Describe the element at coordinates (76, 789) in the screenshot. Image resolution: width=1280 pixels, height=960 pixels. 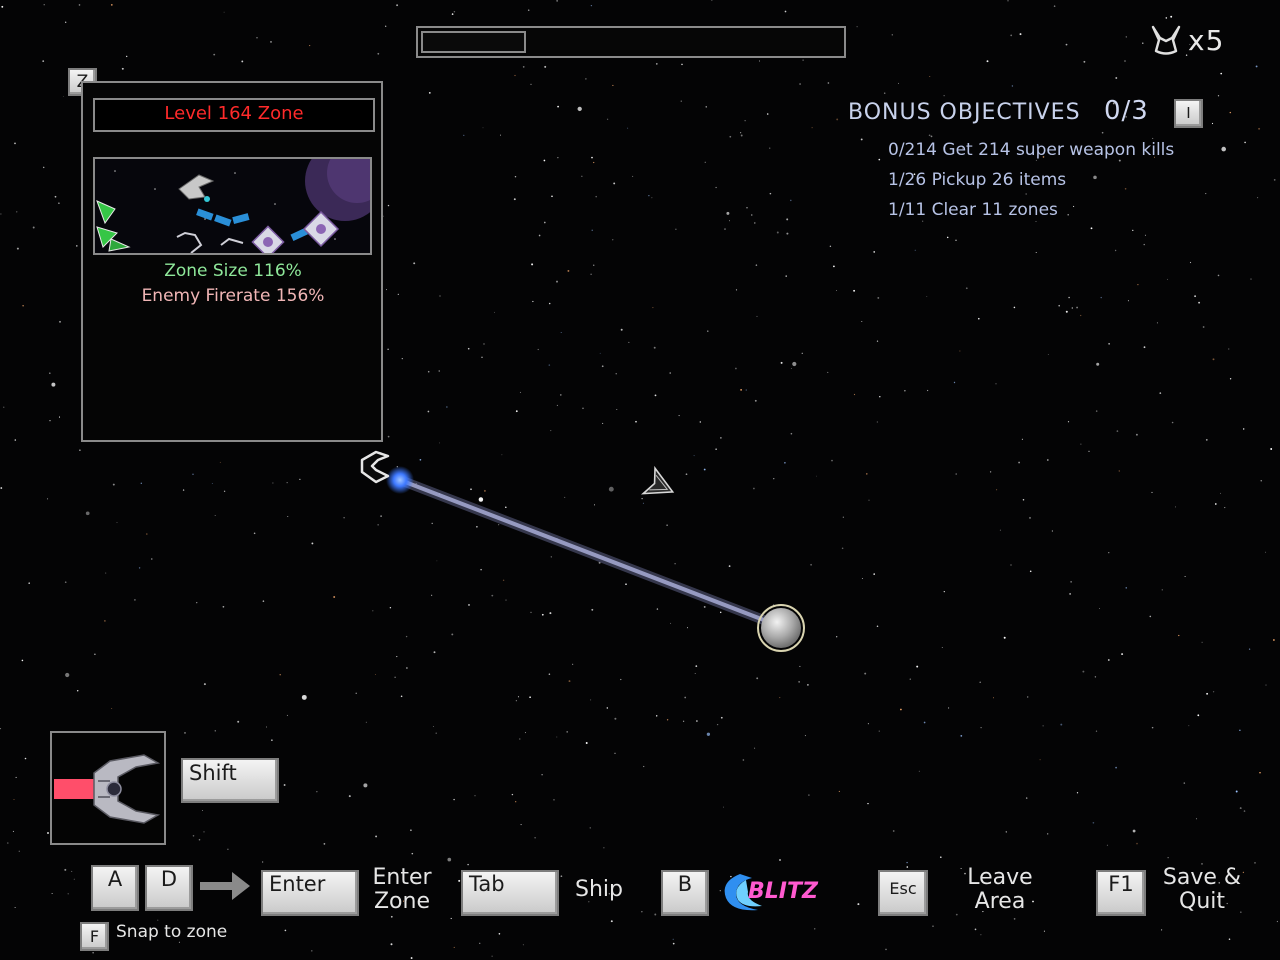
I see `weapon-beam-bar` at that location.